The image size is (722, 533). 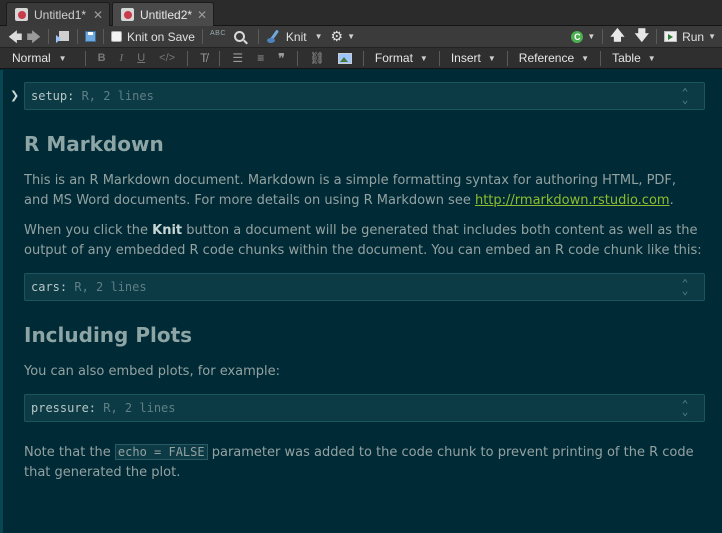 I want to click on knit-on-save-toggle: Knit on Save, so click(x=152, y=37).